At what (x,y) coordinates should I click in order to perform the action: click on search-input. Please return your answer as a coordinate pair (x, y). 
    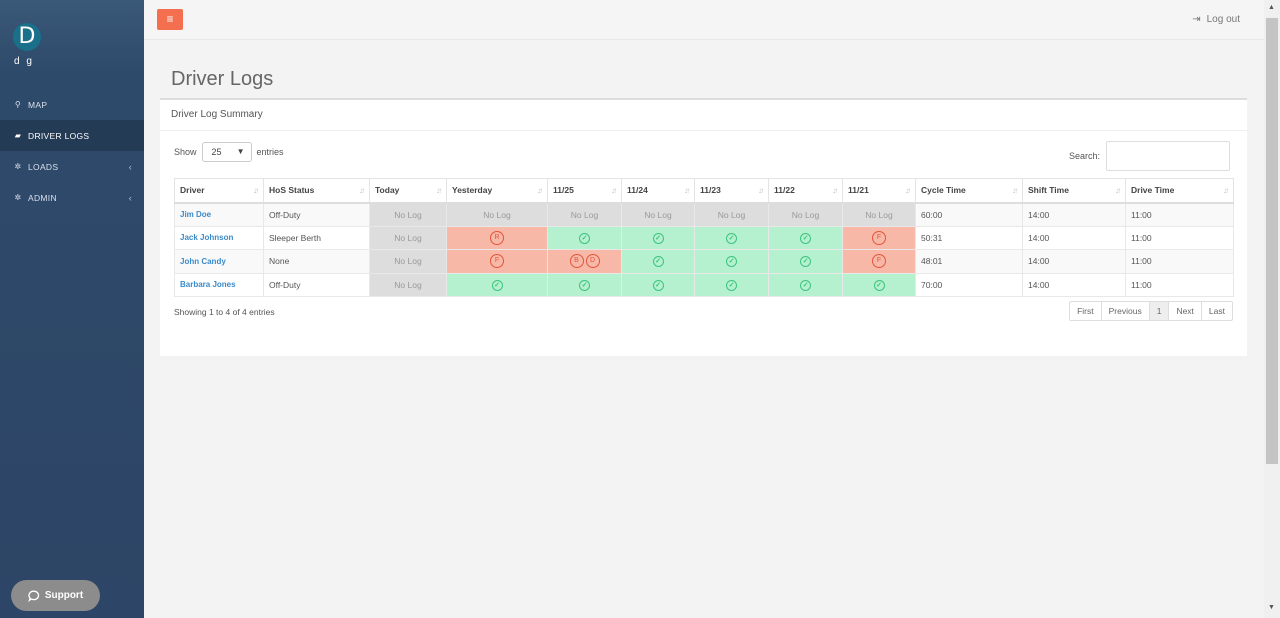
    Looking at the image, I should click on (1168, 156).